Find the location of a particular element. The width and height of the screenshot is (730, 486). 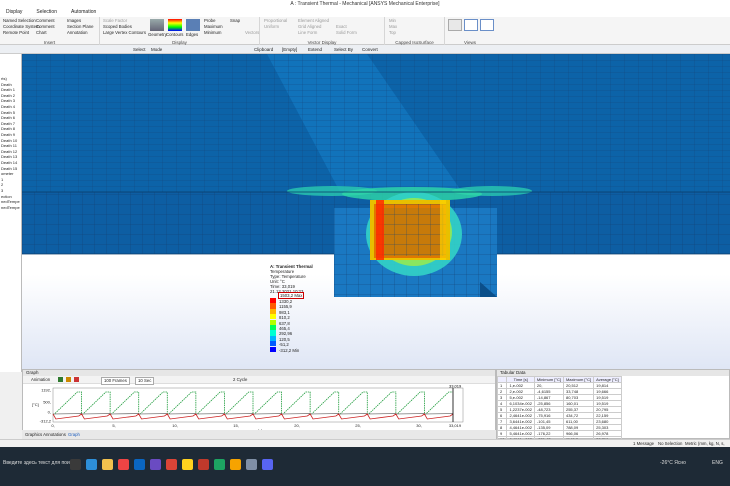

tree-item: Death 13 is located at coordinates (9, 156).